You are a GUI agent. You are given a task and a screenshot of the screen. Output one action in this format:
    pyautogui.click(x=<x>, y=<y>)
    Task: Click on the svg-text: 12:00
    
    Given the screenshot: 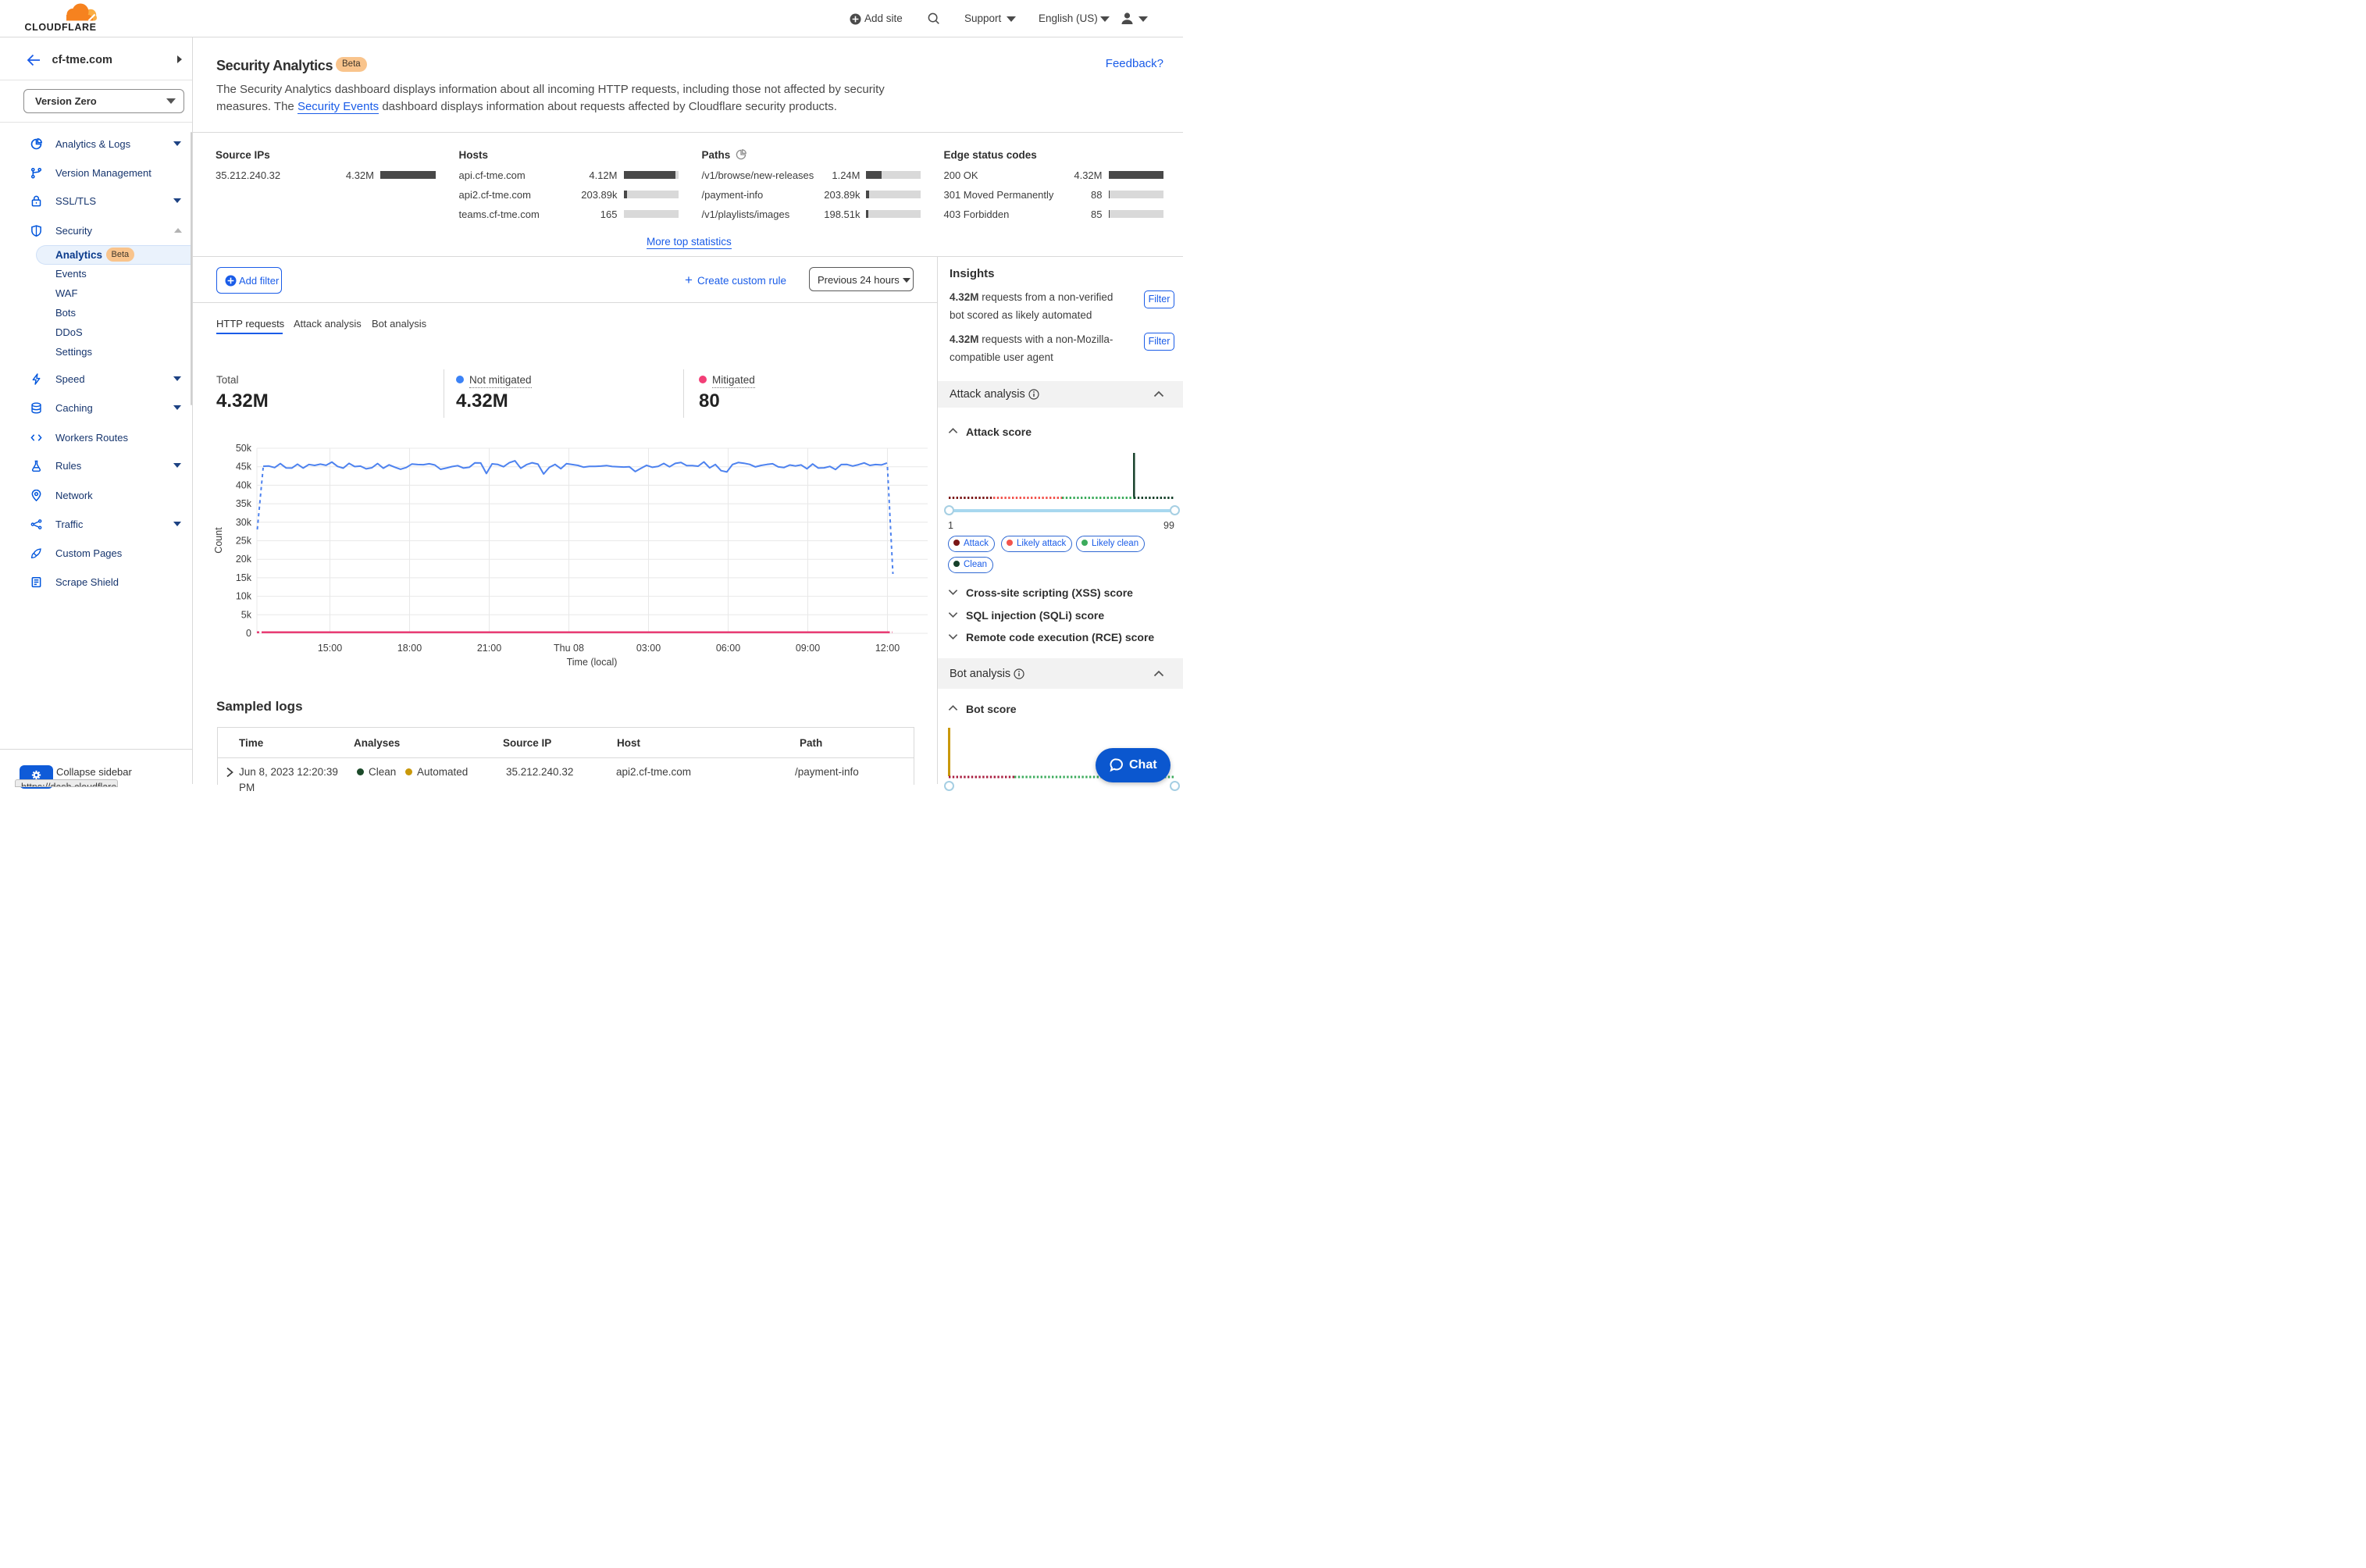 What is the action you would take?
    pyautogui.click(x=887, y=648)
    